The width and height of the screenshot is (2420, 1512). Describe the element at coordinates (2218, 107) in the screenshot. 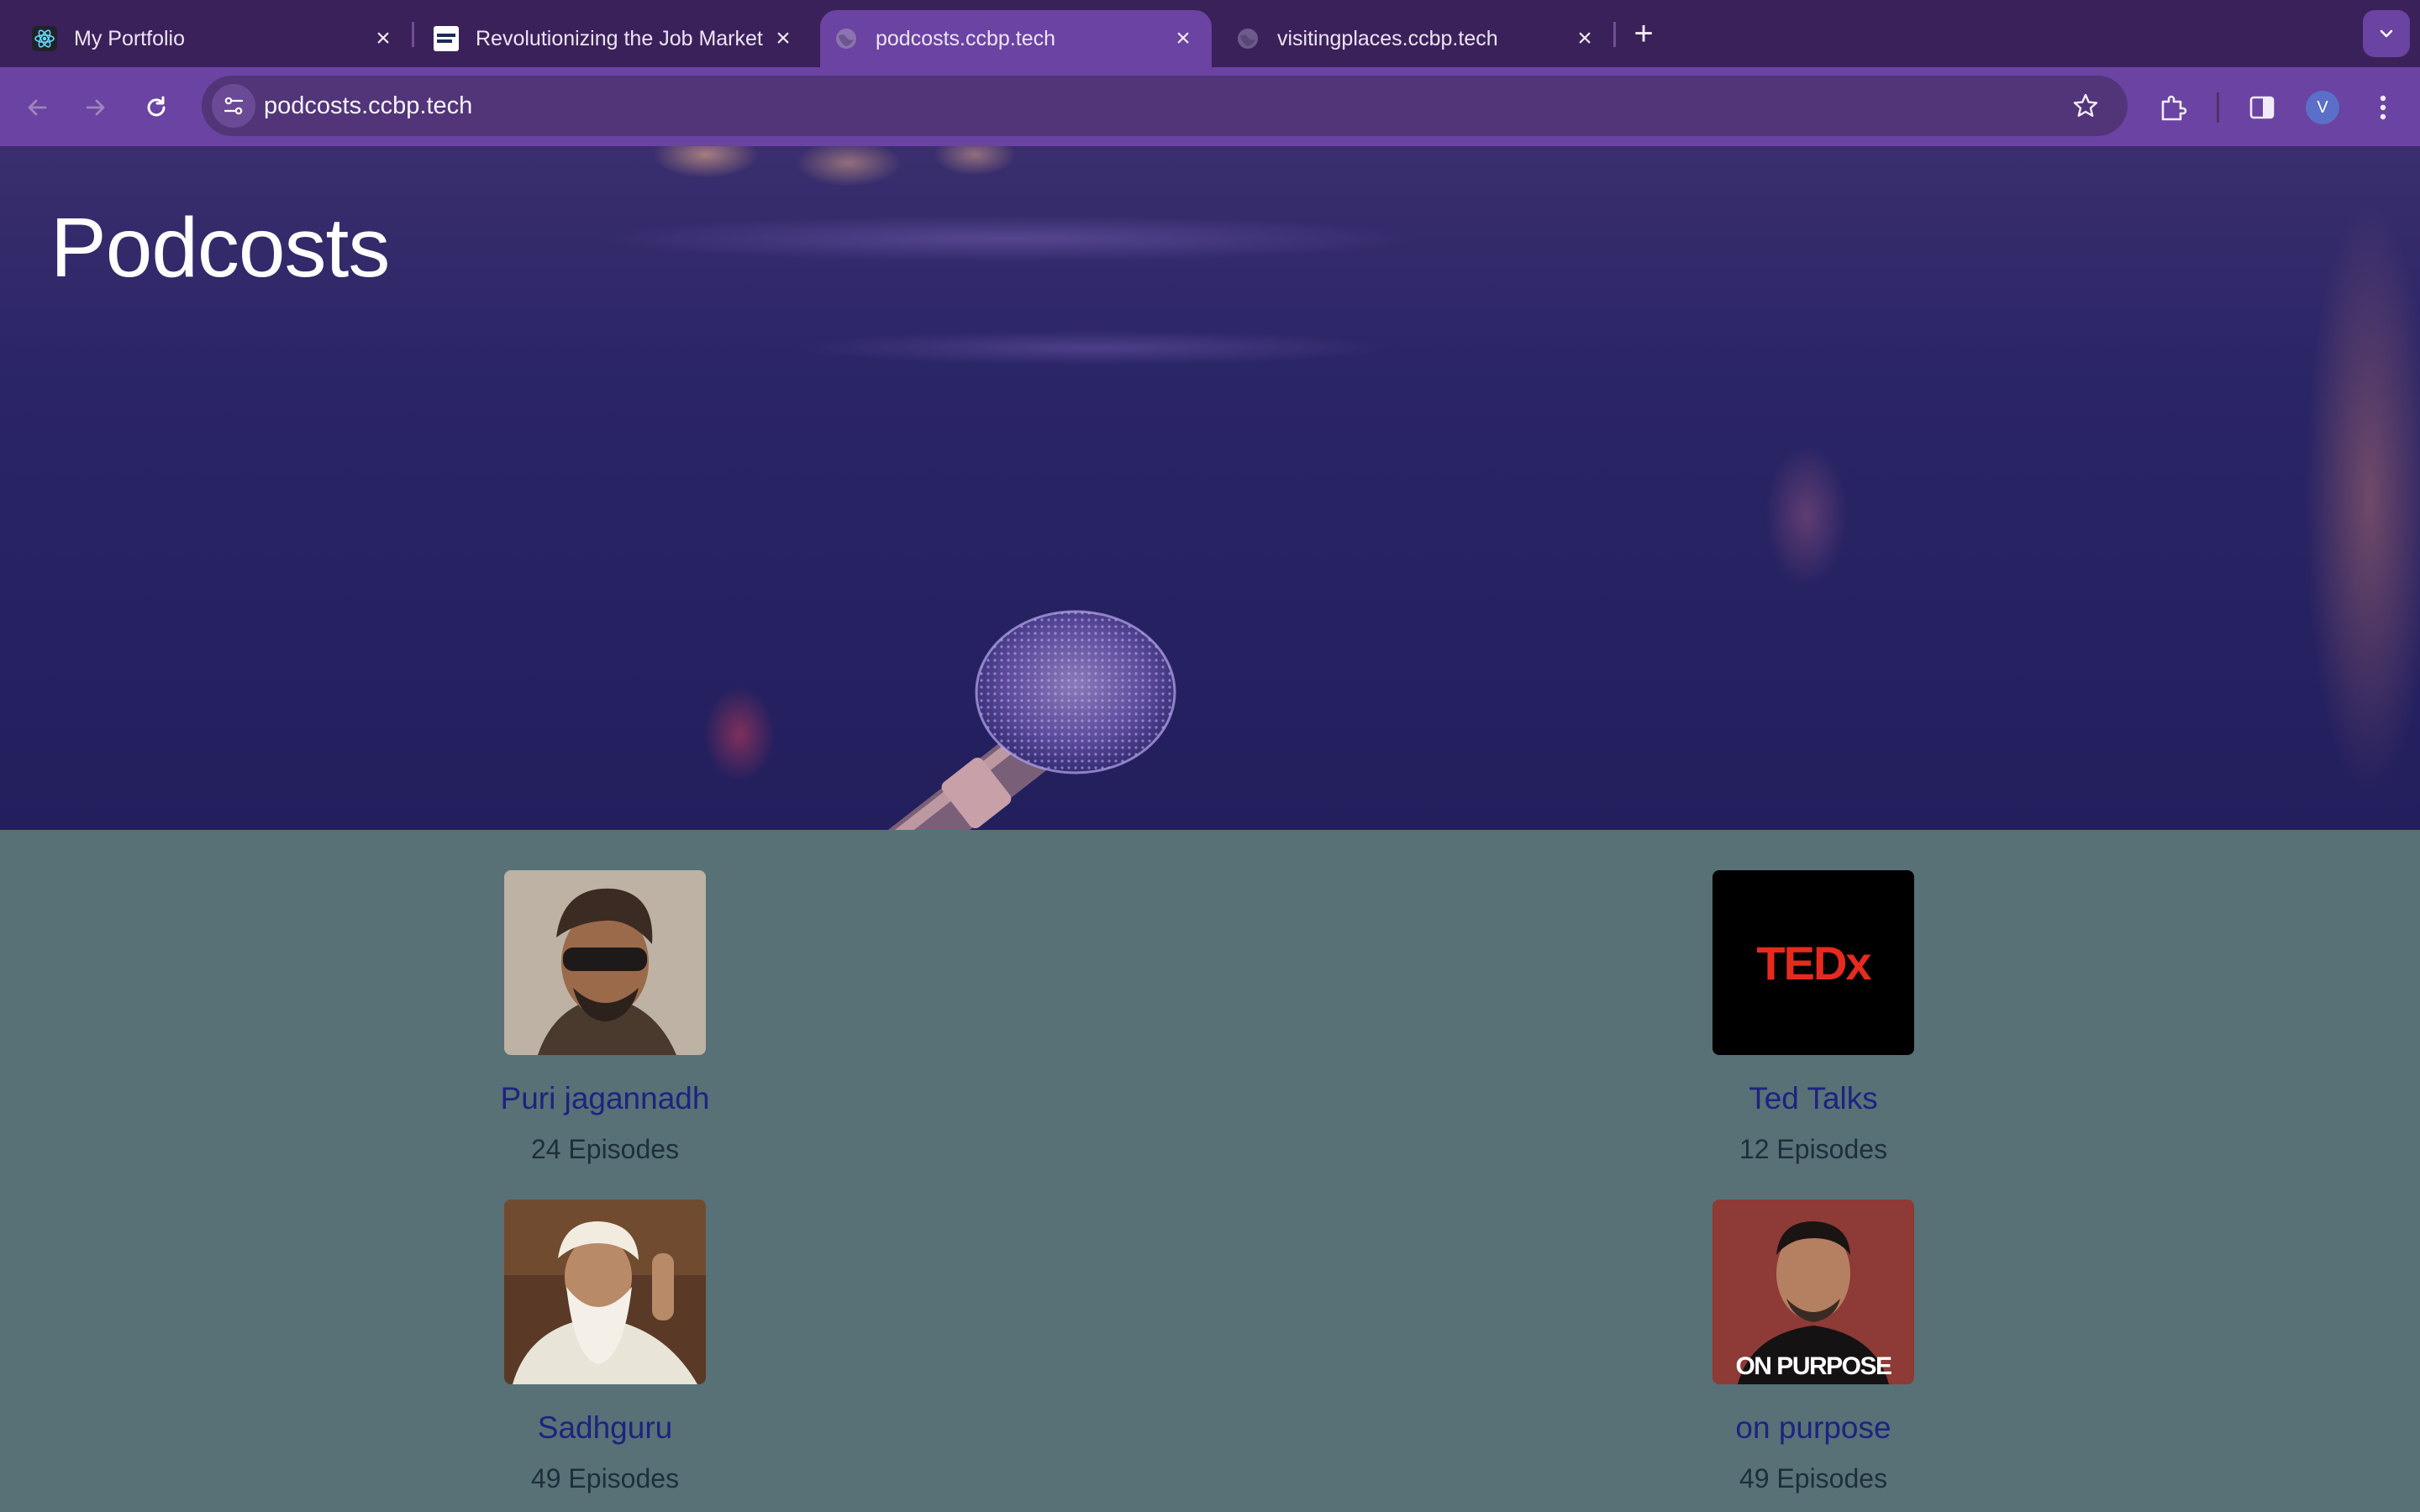

I see `toolbar-divider` at that location.